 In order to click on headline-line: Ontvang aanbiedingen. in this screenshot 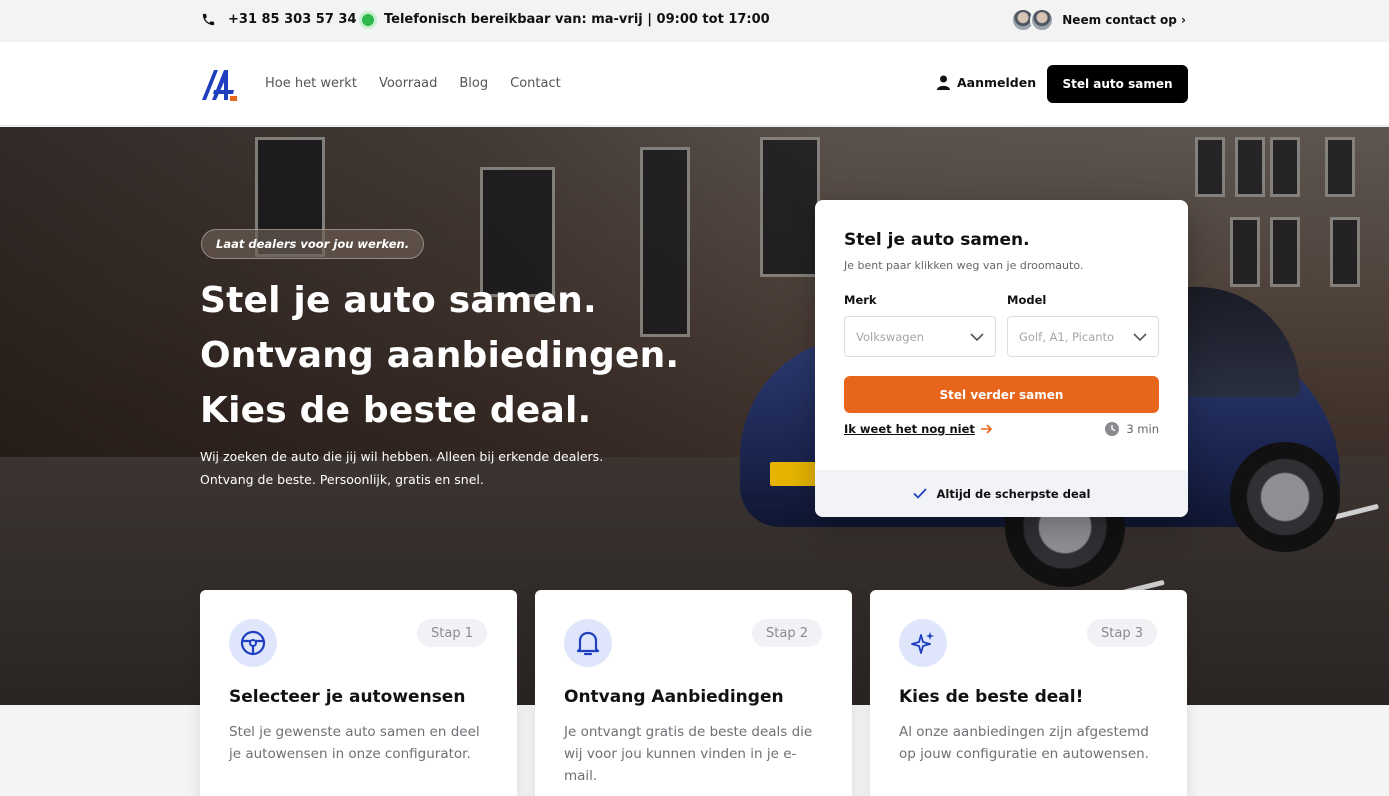, I will do `click(440, 355)`.